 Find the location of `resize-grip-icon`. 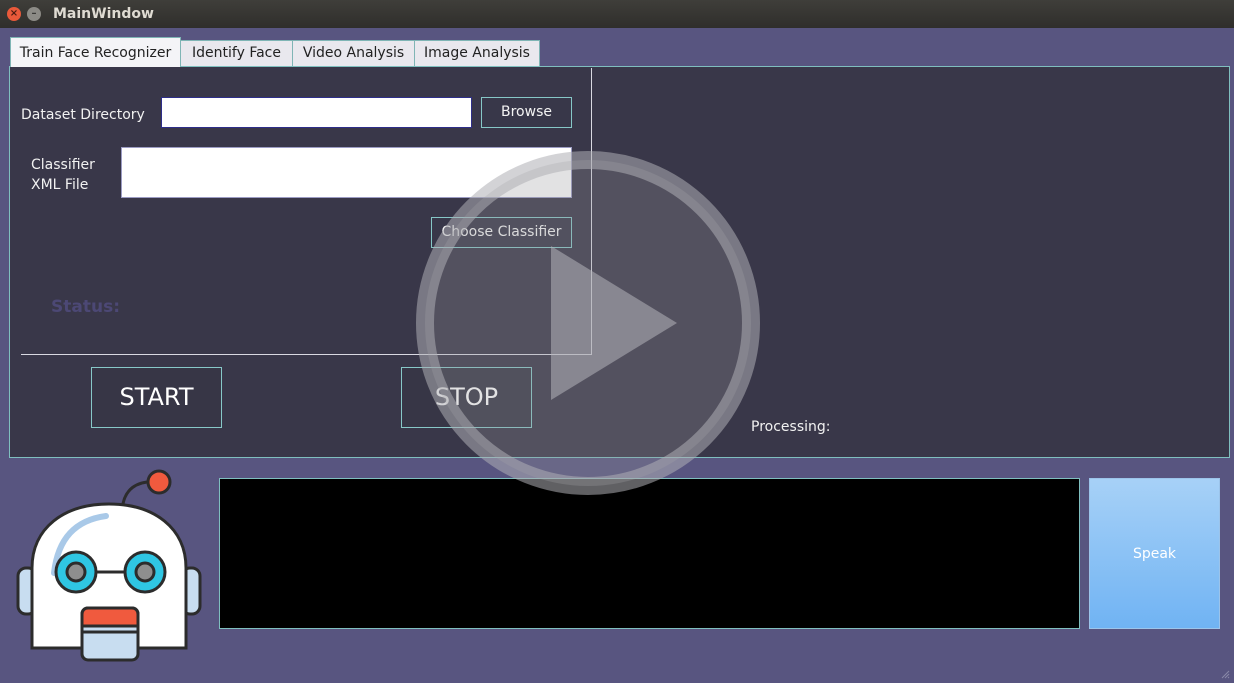

resize-grip-icon is located at coordinates (1225, 674).